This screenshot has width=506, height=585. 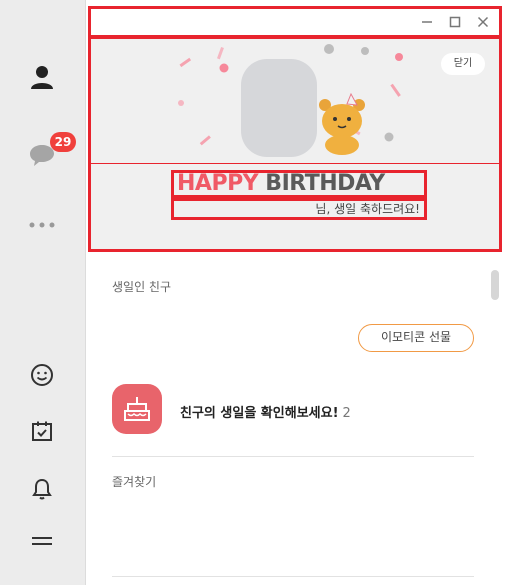 I want to click on maximize-button, so click(x=455, y=22).